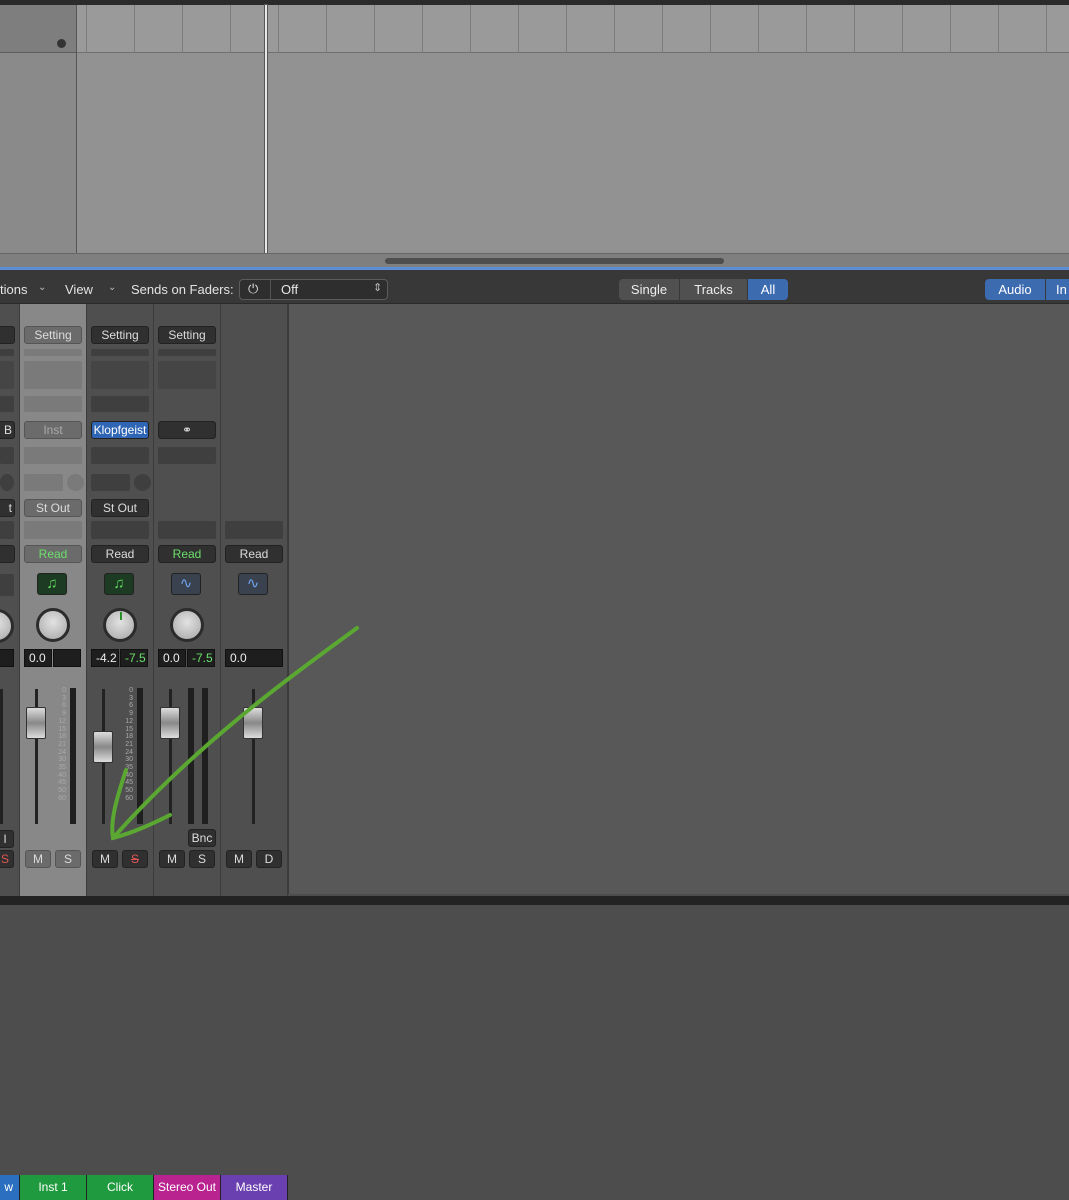  I want to click on input-button: B, so click(7, 430).